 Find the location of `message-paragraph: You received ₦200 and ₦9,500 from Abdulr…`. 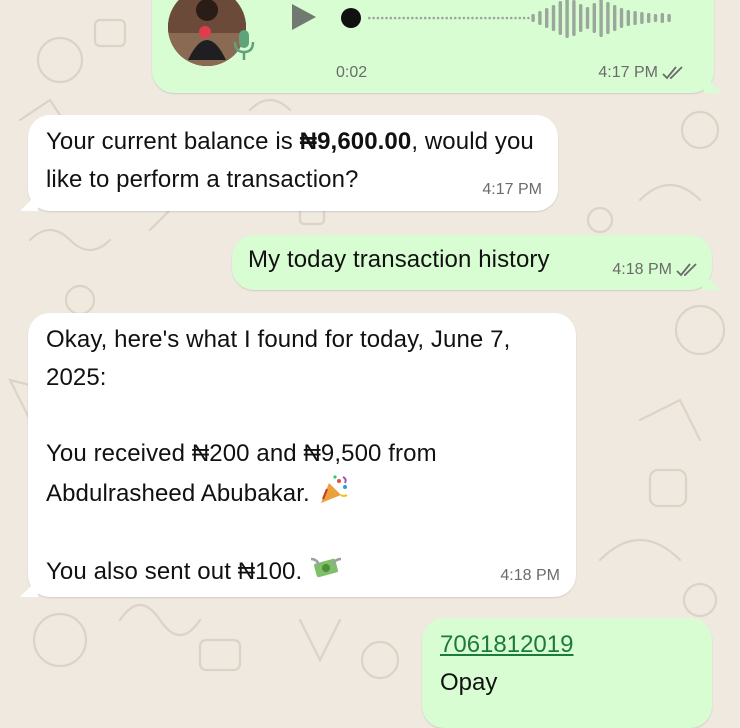

message-paragraph: You received ₦200 and ₦9,500 from Abdulr… is located at coordinates (241, 473).